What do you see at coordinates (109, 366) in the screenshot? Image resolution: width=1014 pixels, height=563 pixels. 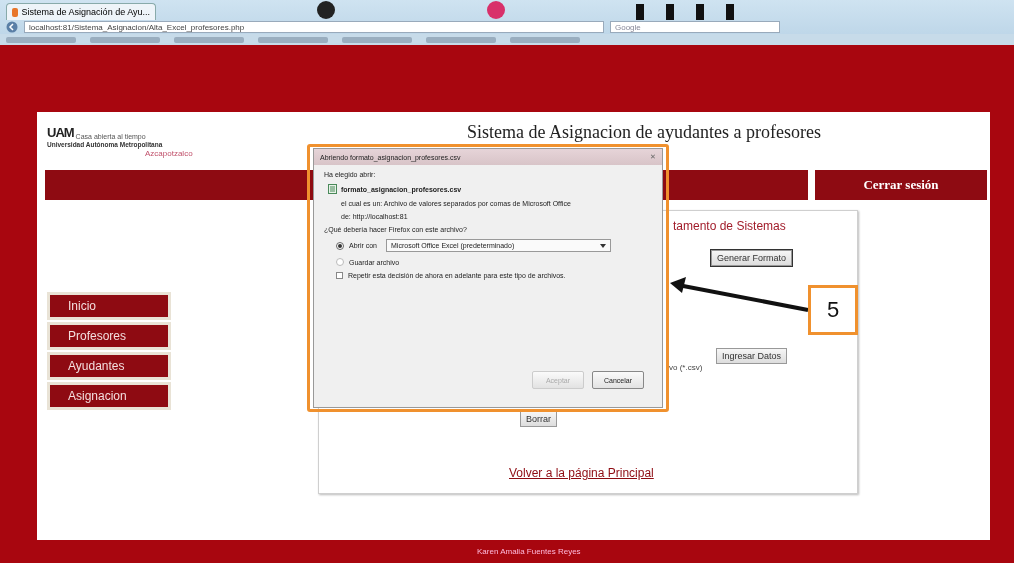 I see `menu-item: Ayudantes` at bounding box center [109, 366].